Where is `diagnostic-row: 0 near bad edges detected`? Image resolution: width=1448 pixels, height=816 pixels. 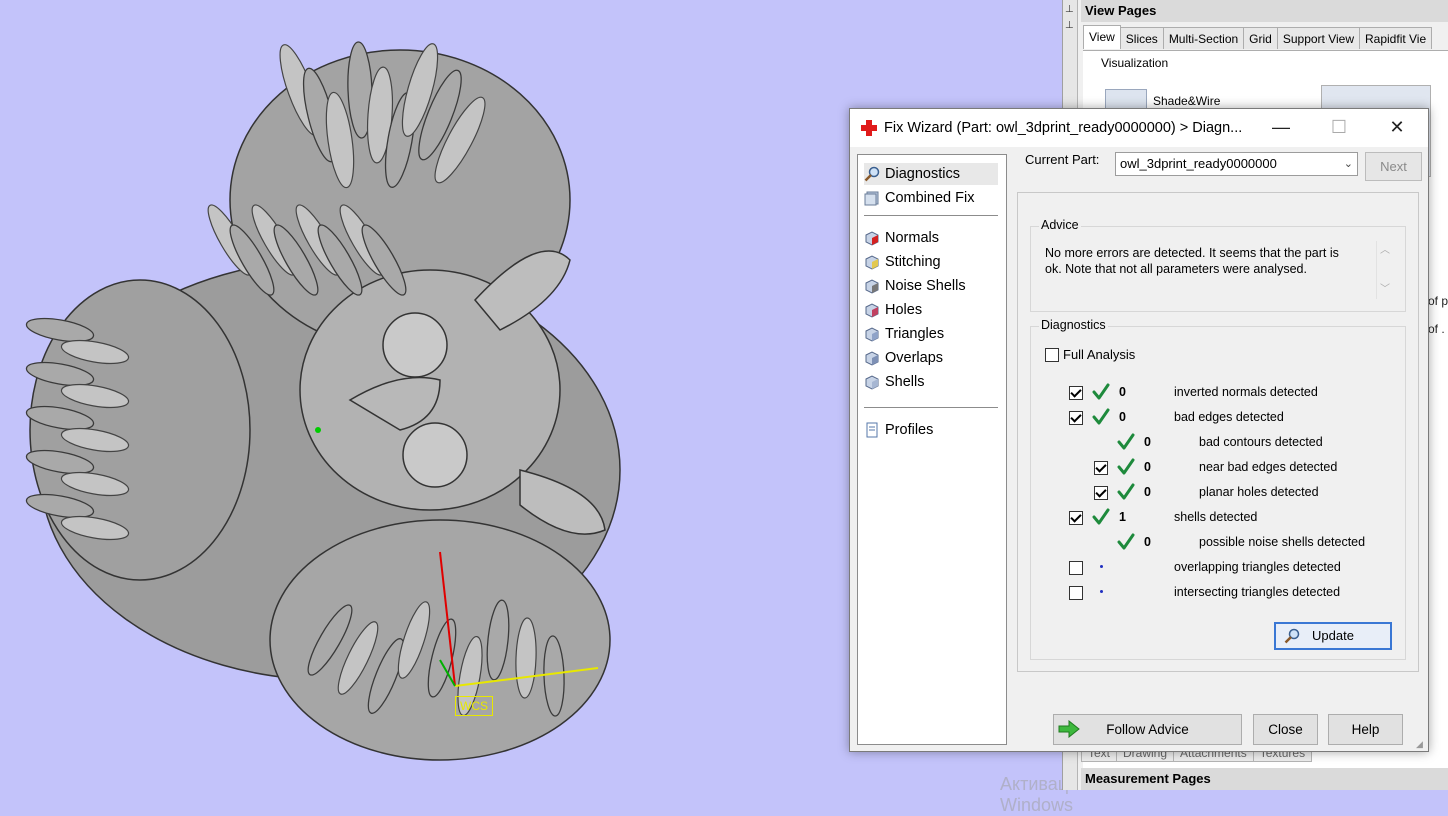 diagnostic-row: 0 near bad edges detected is located at coordinates (1216, 468).